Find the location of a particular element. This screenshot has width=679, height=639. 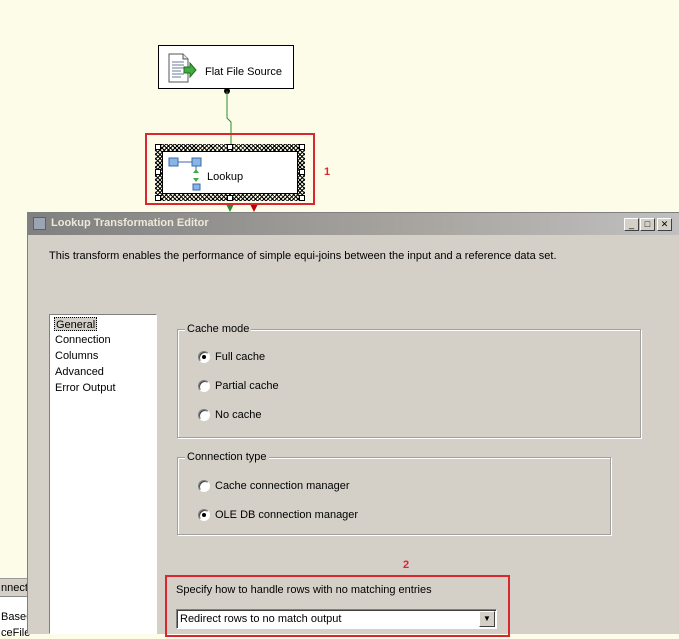

radio-label: No cache is located at coordinates (238, 415).